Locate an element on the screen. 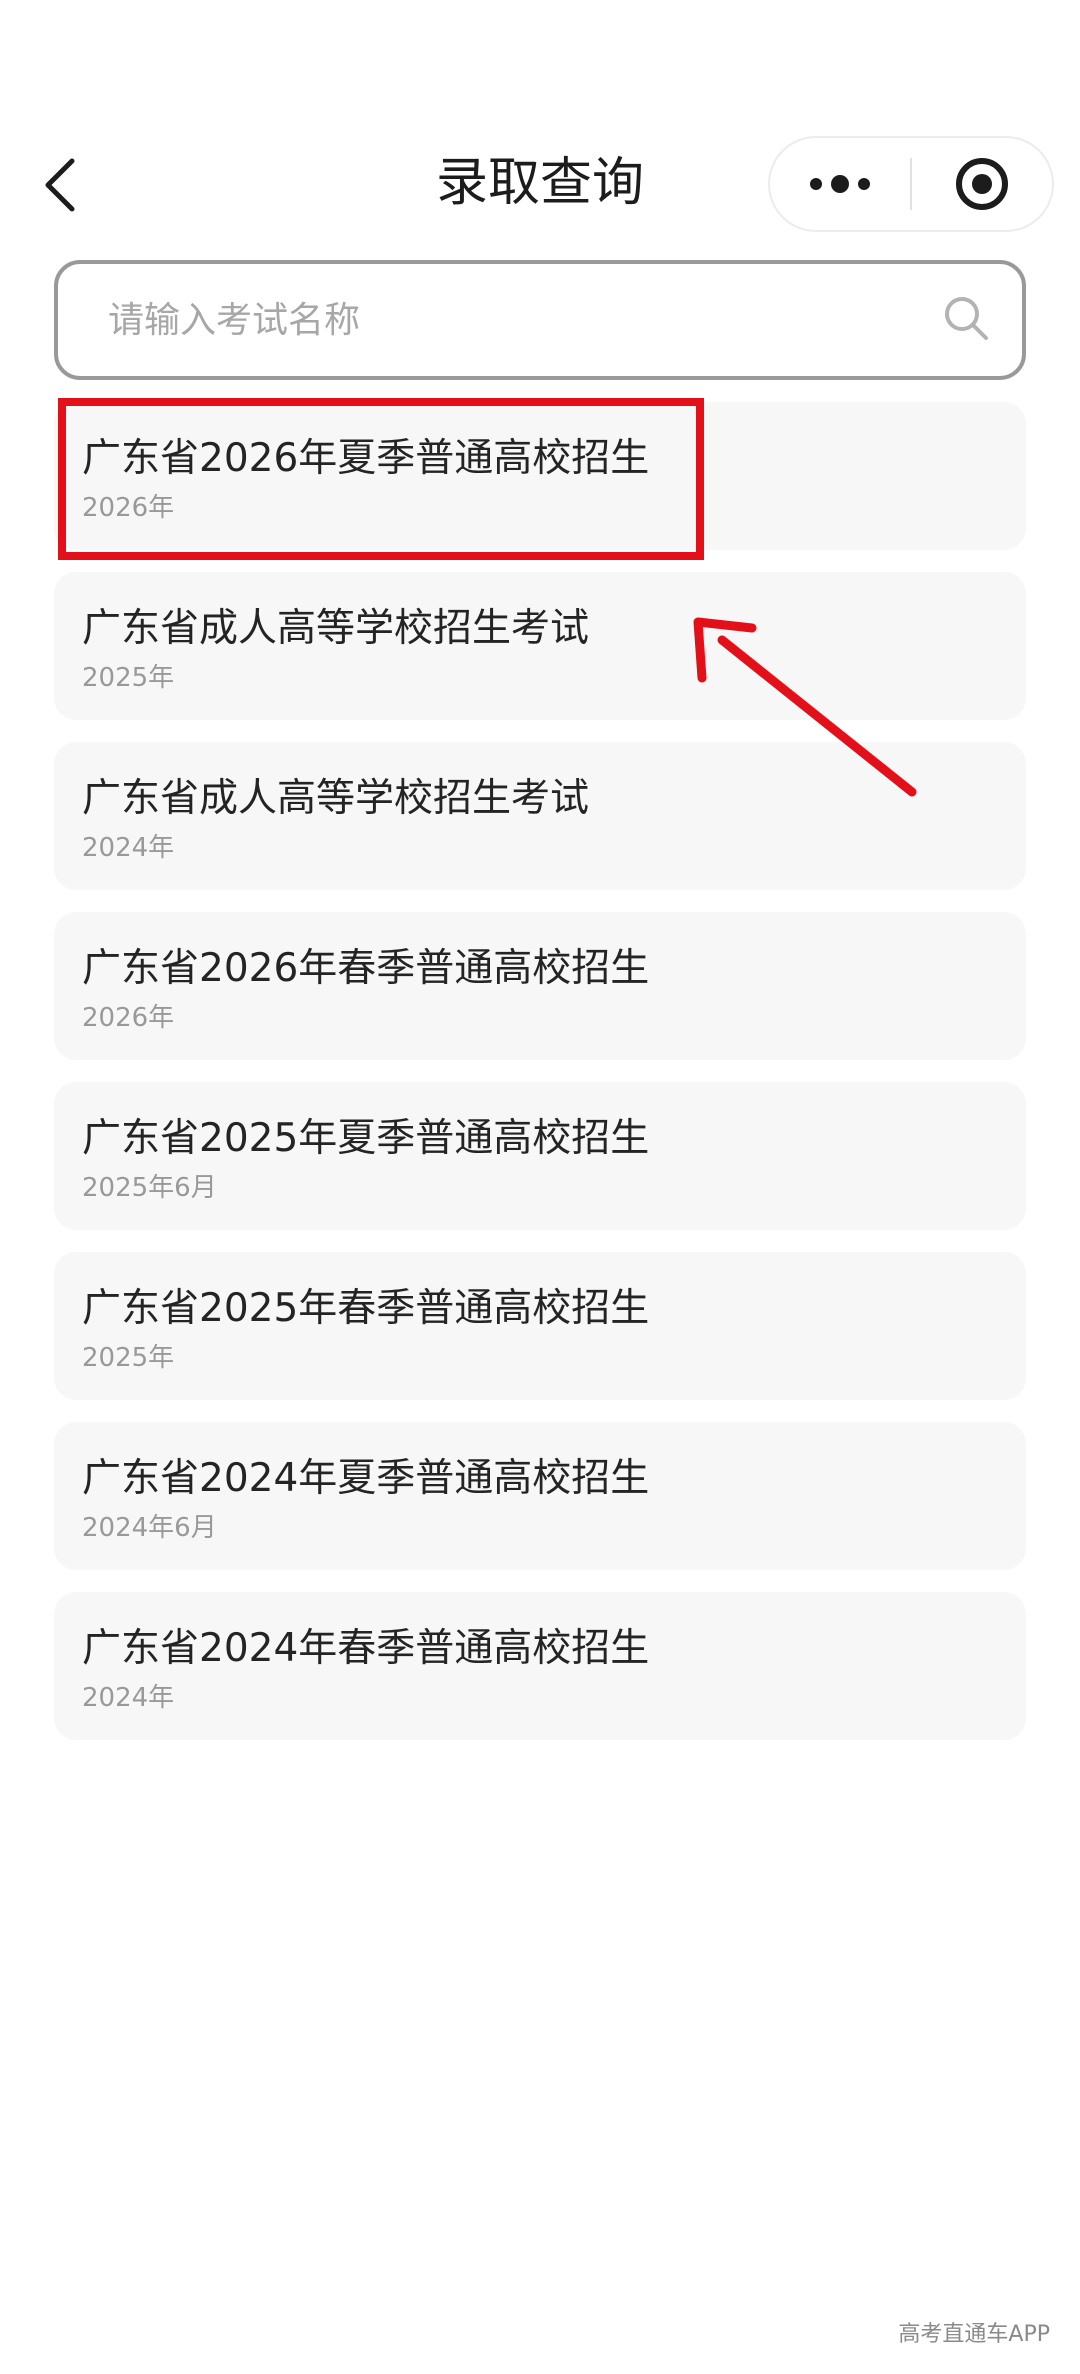 The height and width of the screenshot is (2374, 1080). exam-list-item: 广东省2024年夏季普通高校招生 2024年6月 is located at coordinates (540, 1496).